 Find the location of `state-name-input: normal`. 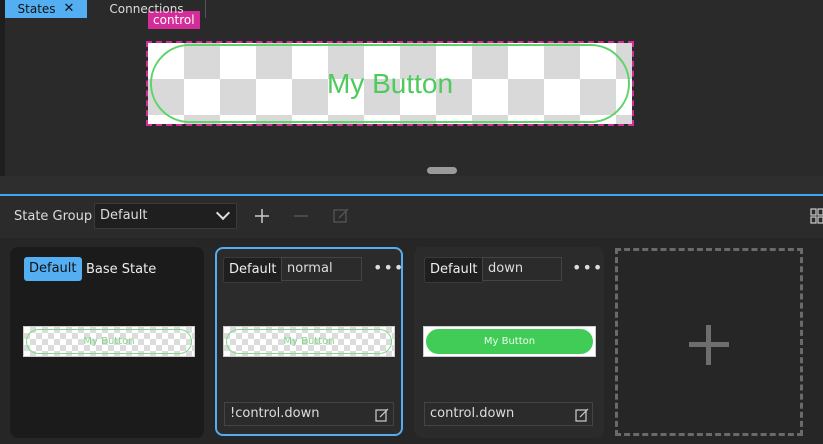

state-name-input: normal is located at coordinates (321, 269).